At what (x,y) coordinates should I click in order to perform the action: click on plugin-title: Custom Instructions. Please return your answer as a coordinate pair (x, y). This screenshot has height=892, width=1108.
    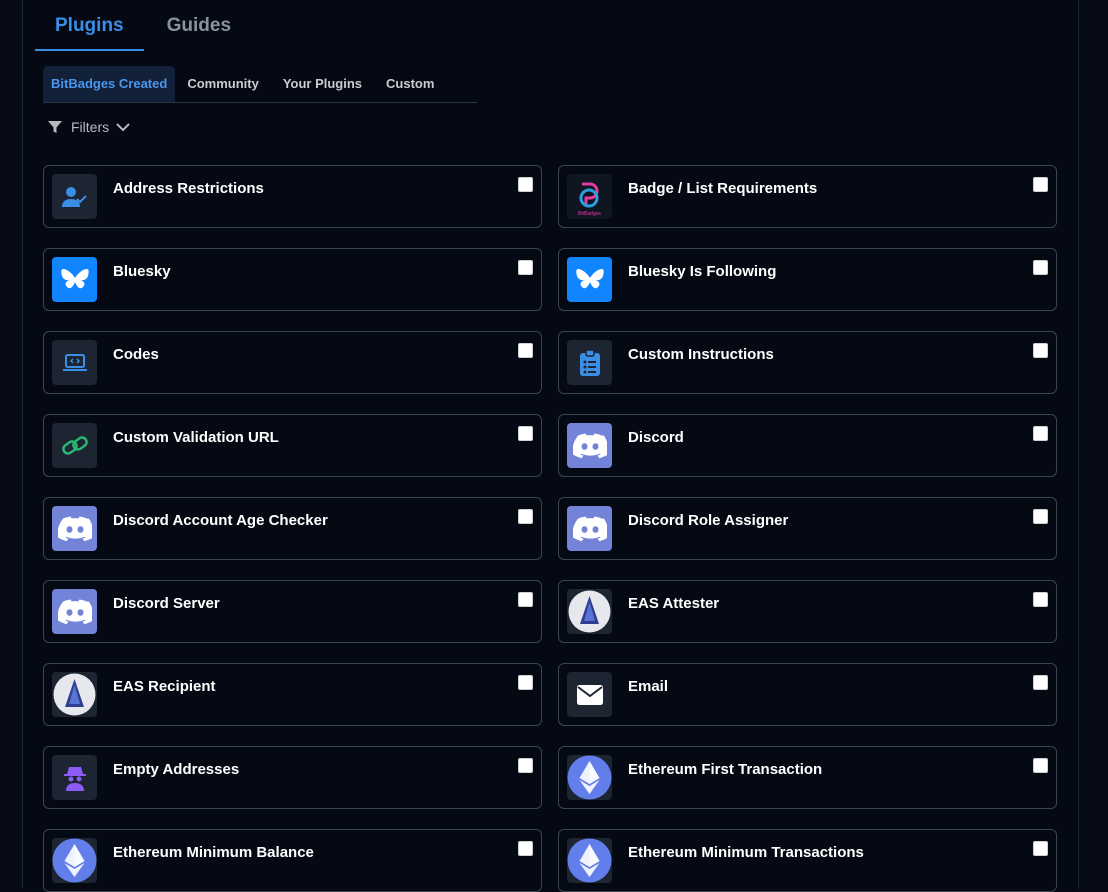
    Looking at the image, I should click on (701, 354).